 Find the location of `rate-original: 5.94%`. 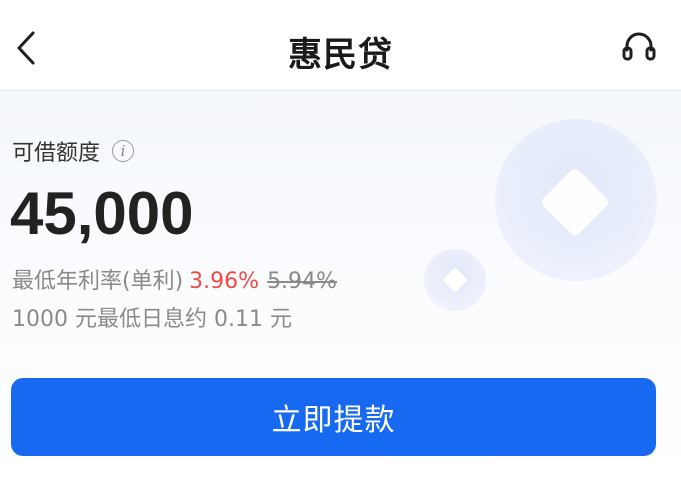

rate-original: 5.94% is located at coordinates (302, 281).